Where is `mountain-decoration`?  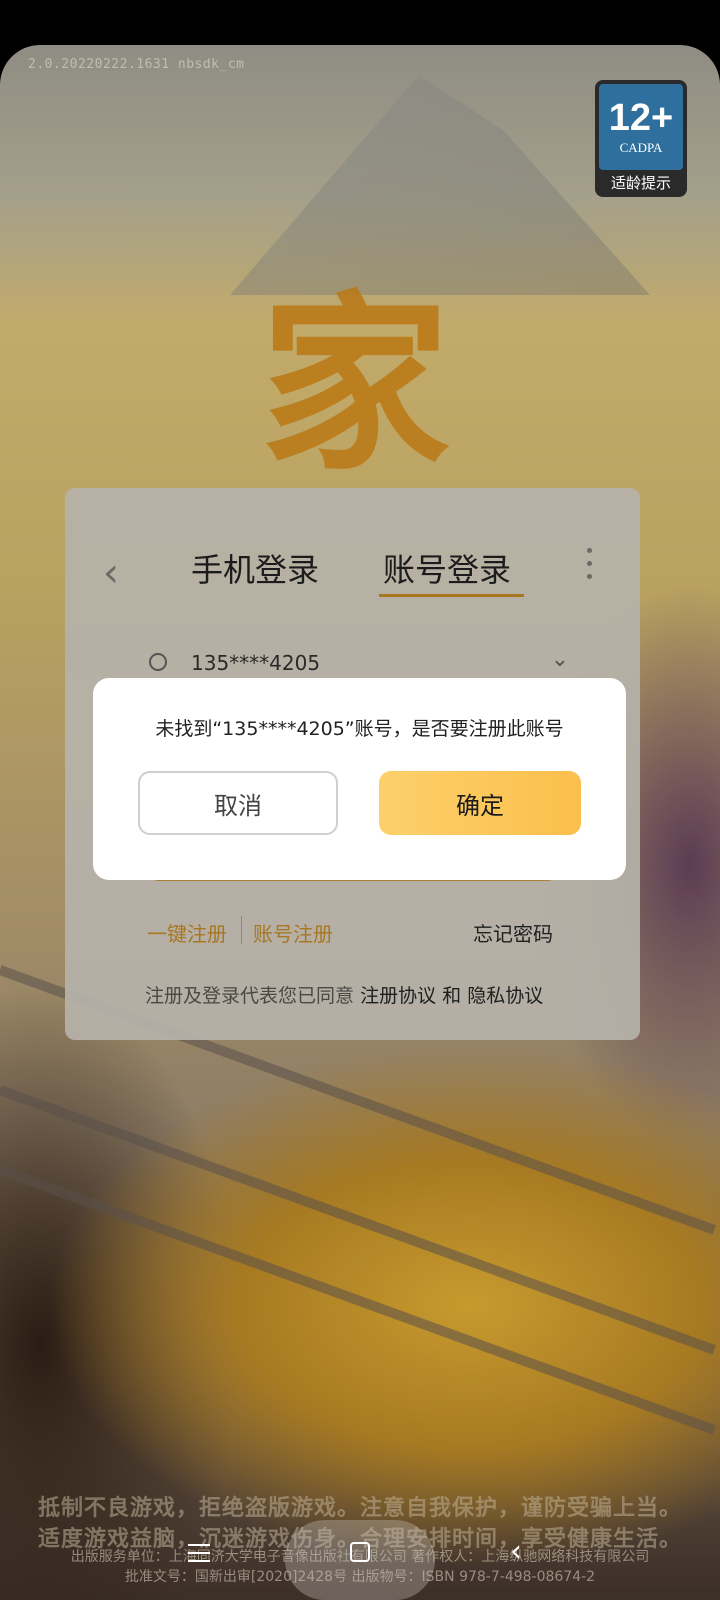
mountain-decoration is located at coordinates (440, 185).